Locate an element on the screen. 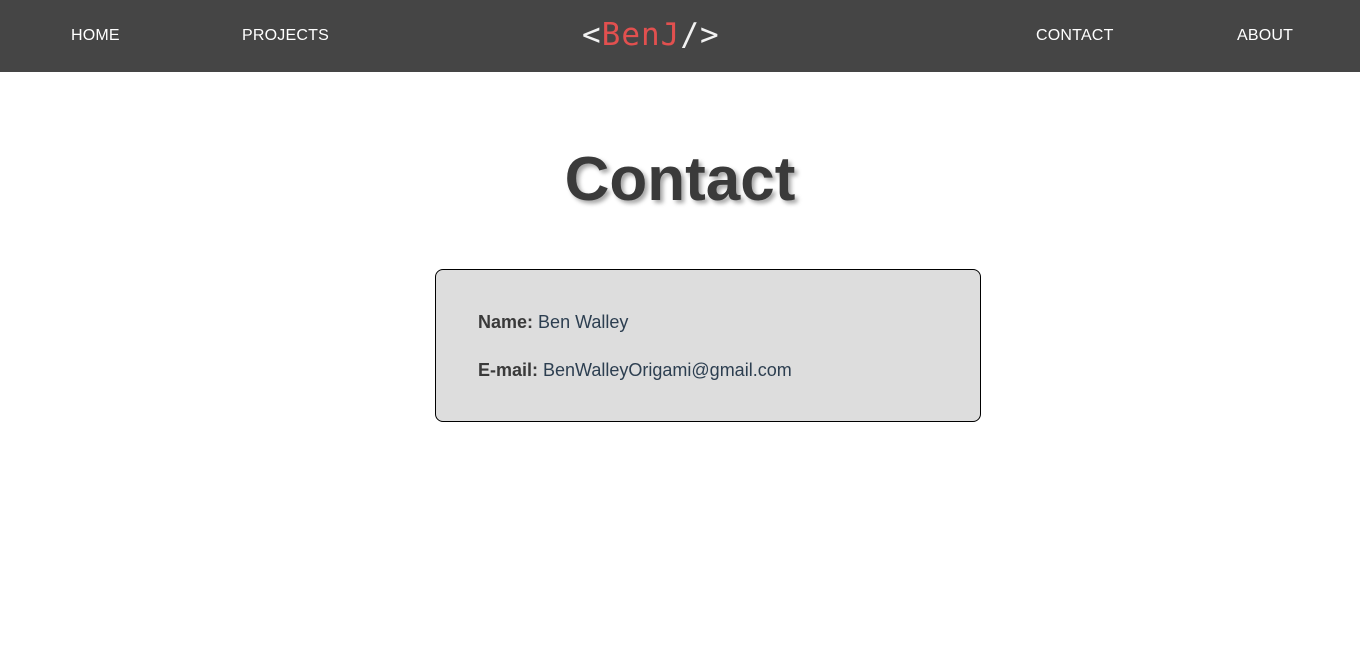  contact-email-row: E-mail: BenWalleyOrigami@gmail.com is located at coordinates (635, 370).